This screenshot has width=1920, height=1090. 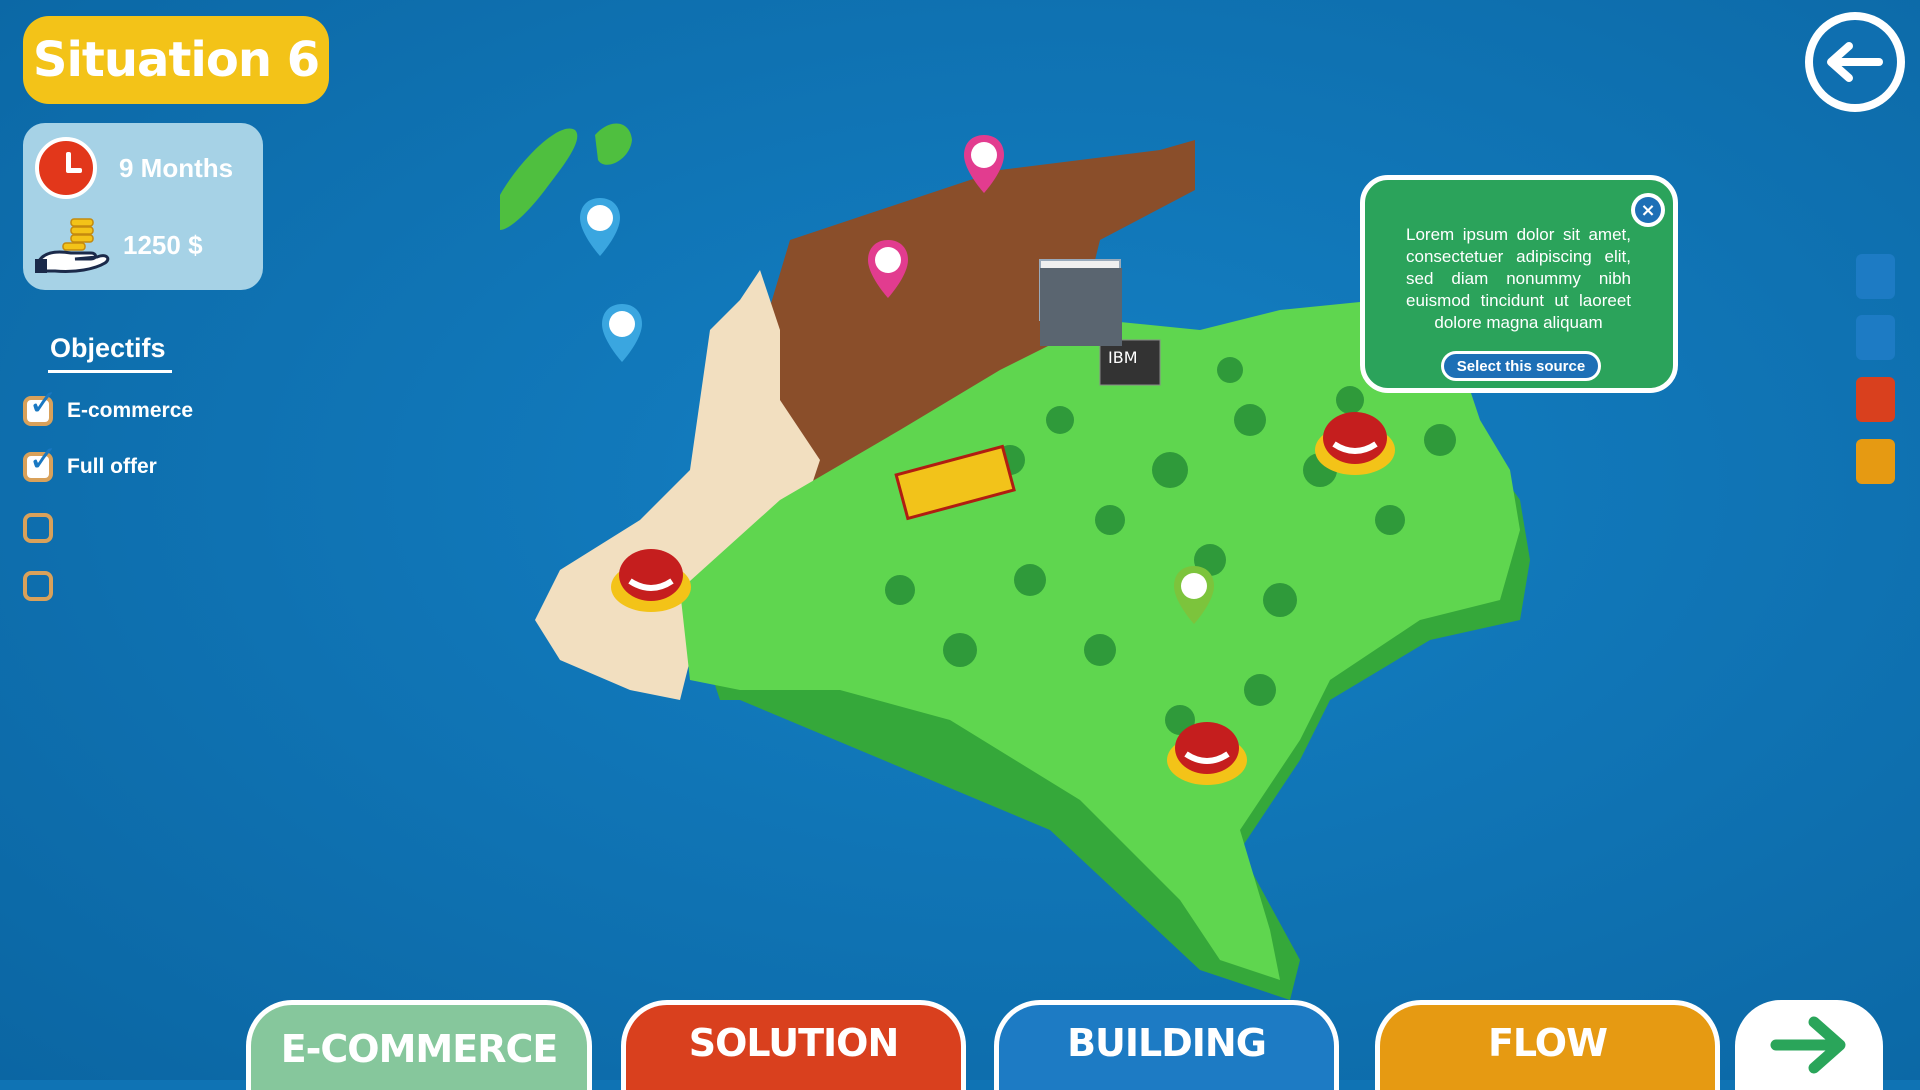 I want to click on svg-text: IBM, so click(x=1123, y=357).